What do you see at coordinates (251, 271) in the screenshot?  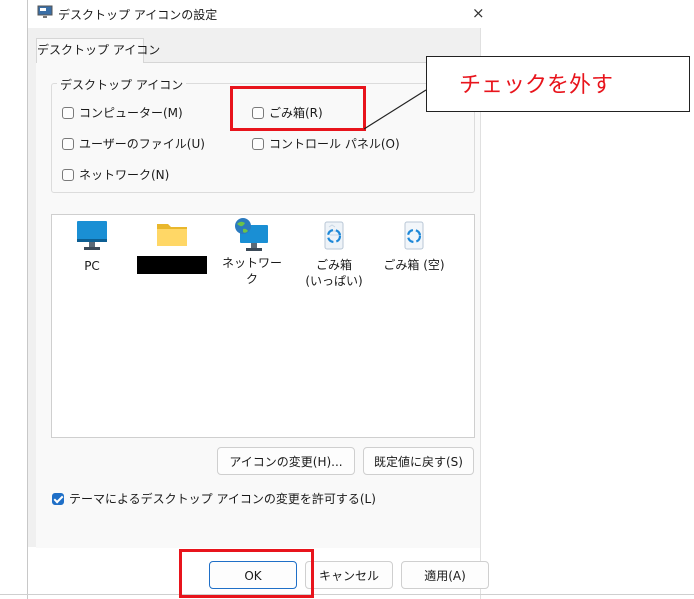 I see `icon-label: ネットワーク` at bounding box center [251, 271].